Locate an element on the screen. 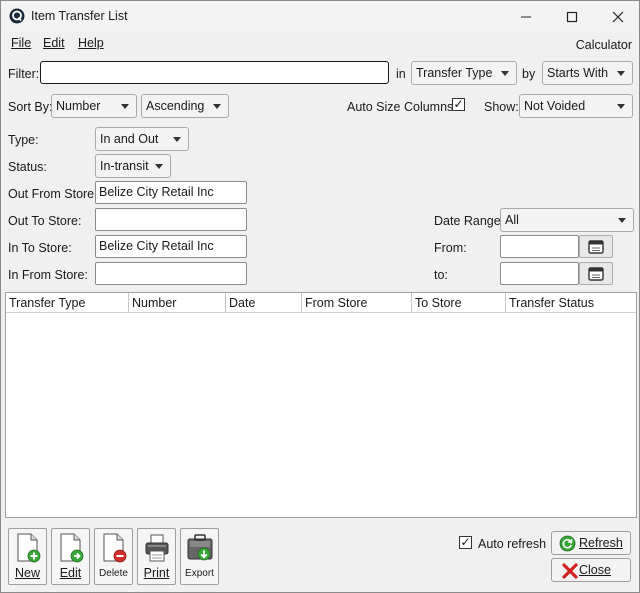 The height and width of the screenshot is (593, 640). date-to-calendar-button is located at coordinates (596, 273).